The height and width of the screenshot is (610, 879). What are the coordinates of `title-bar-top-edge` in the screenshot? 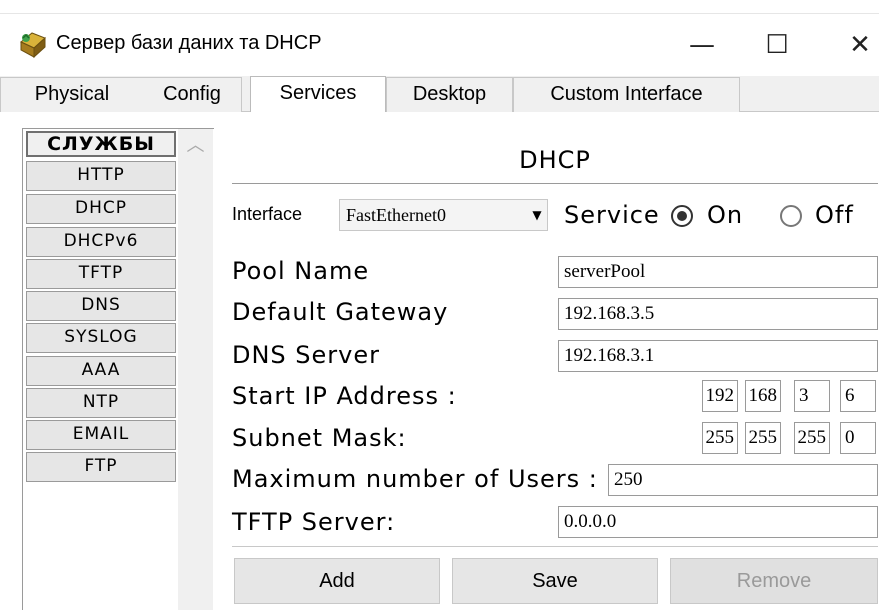 It's located at (439, 7).